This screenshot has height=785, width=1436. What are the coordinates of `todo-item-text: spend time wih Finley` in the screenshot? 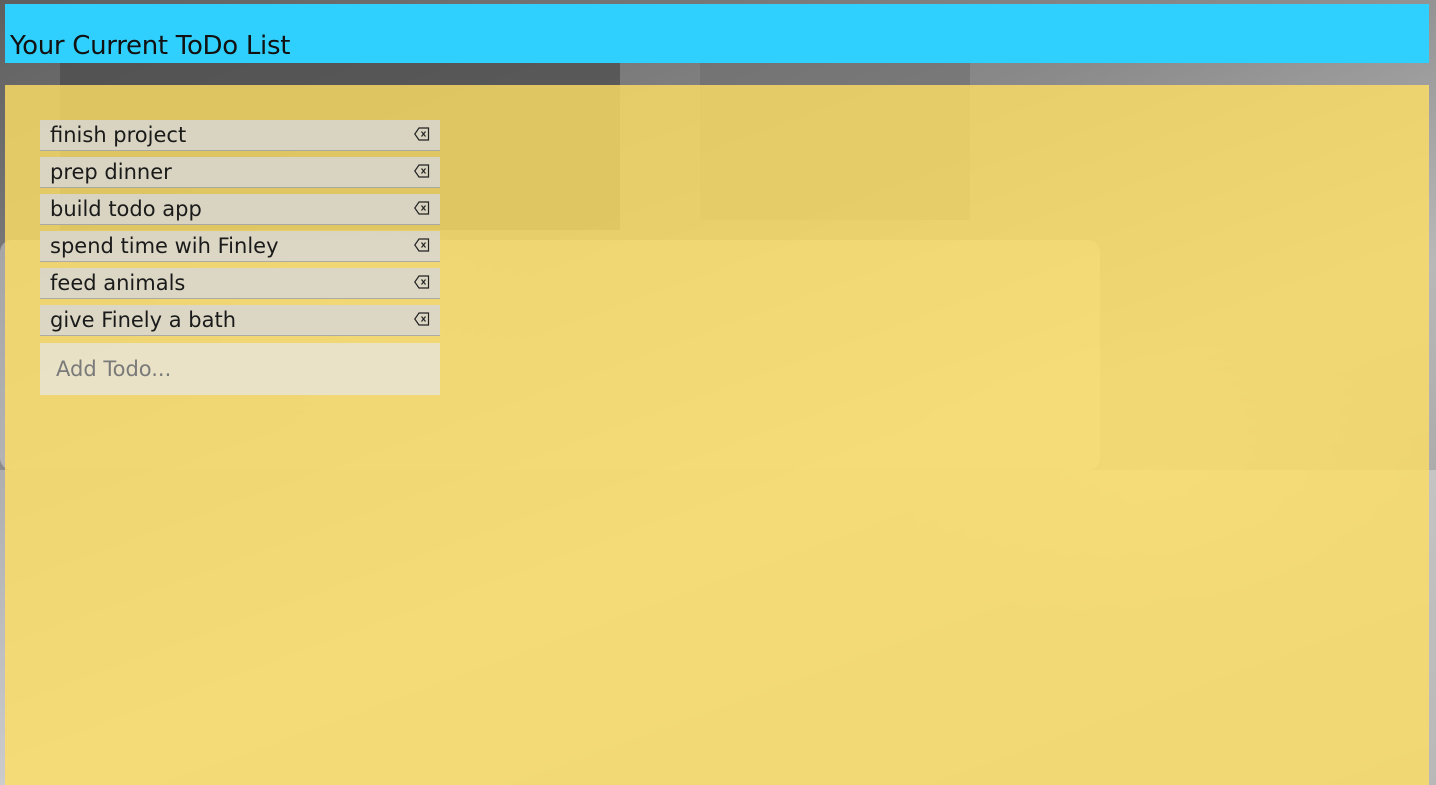 It's located at (164, 246).